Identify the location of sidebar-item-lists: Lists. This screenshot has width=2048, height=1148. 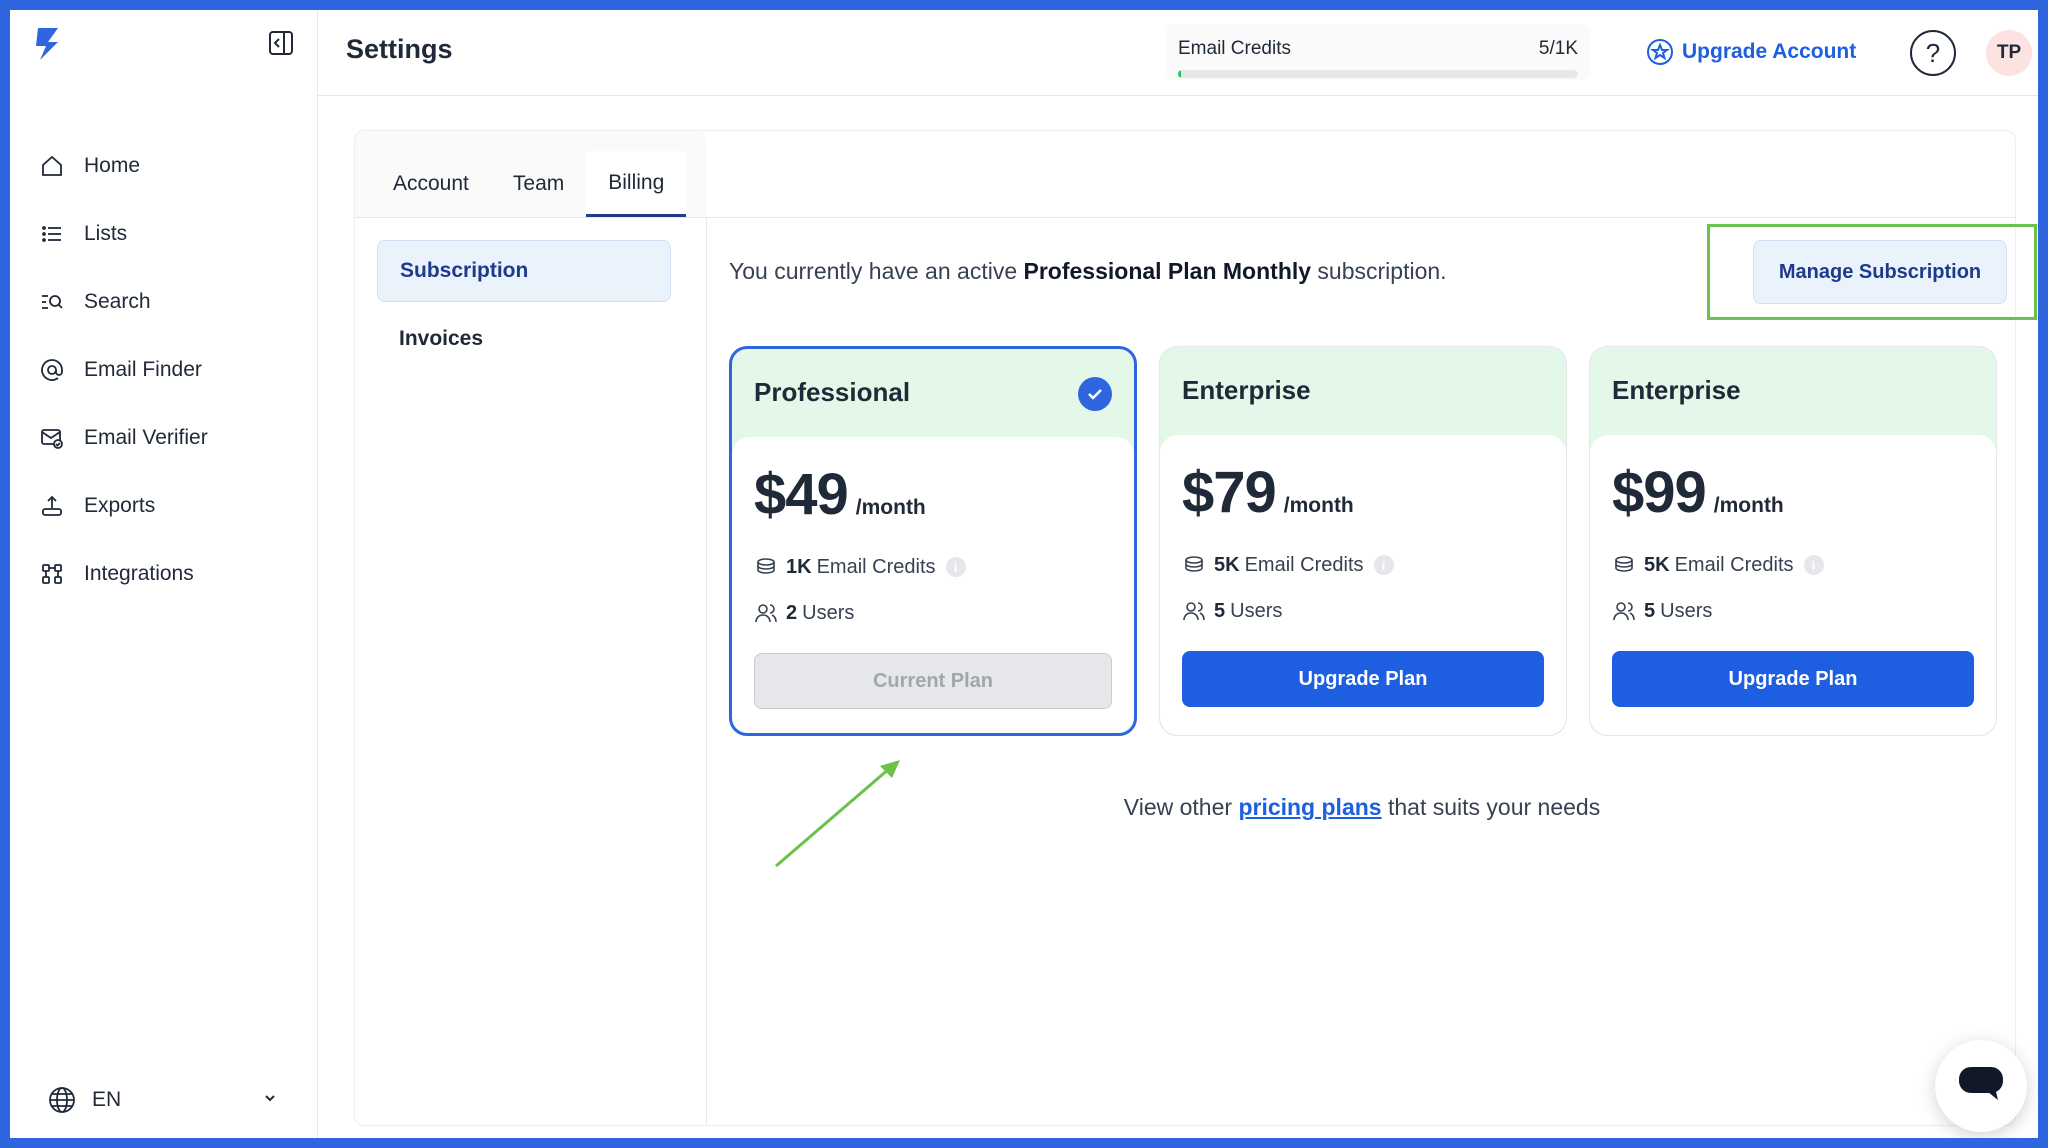
(164, 234).